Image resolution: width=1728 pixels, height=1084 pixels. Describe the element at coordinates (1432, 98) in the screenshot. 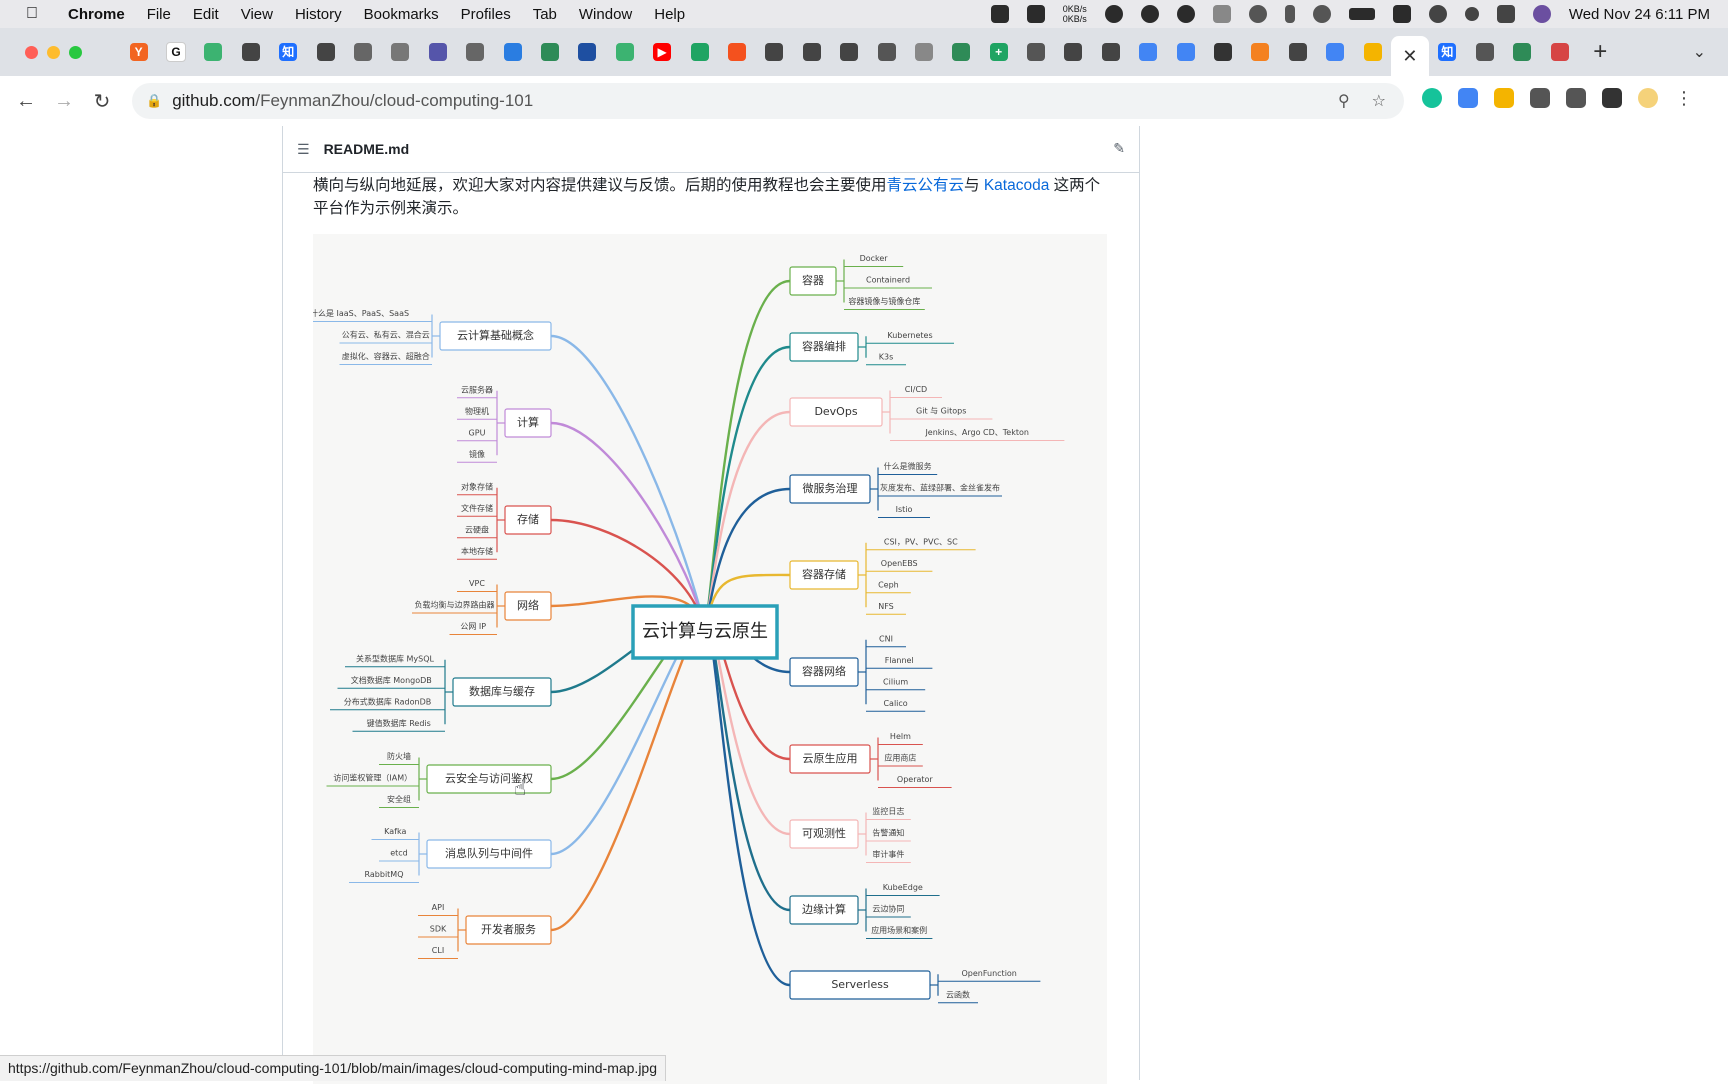

I see `grammarly-extension-icon` at that location.